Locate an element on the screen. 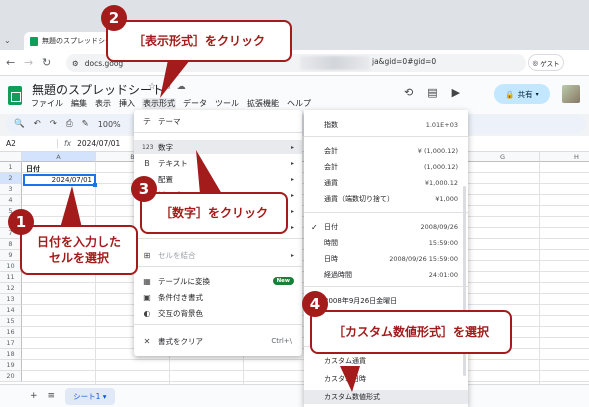  menu-5: データ is located at coordinates (195, 103).